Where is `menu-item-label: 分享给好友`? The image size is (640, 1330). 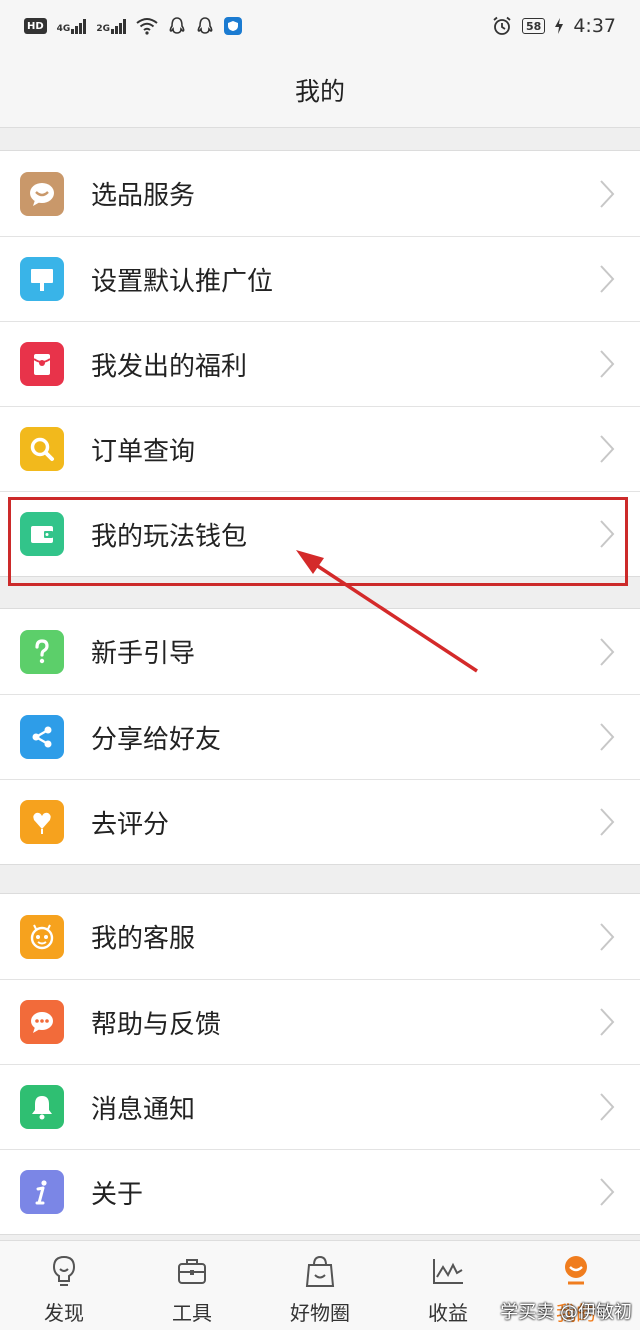 menu-item-label: 分享给好友 is located at coordinates (156, 739).